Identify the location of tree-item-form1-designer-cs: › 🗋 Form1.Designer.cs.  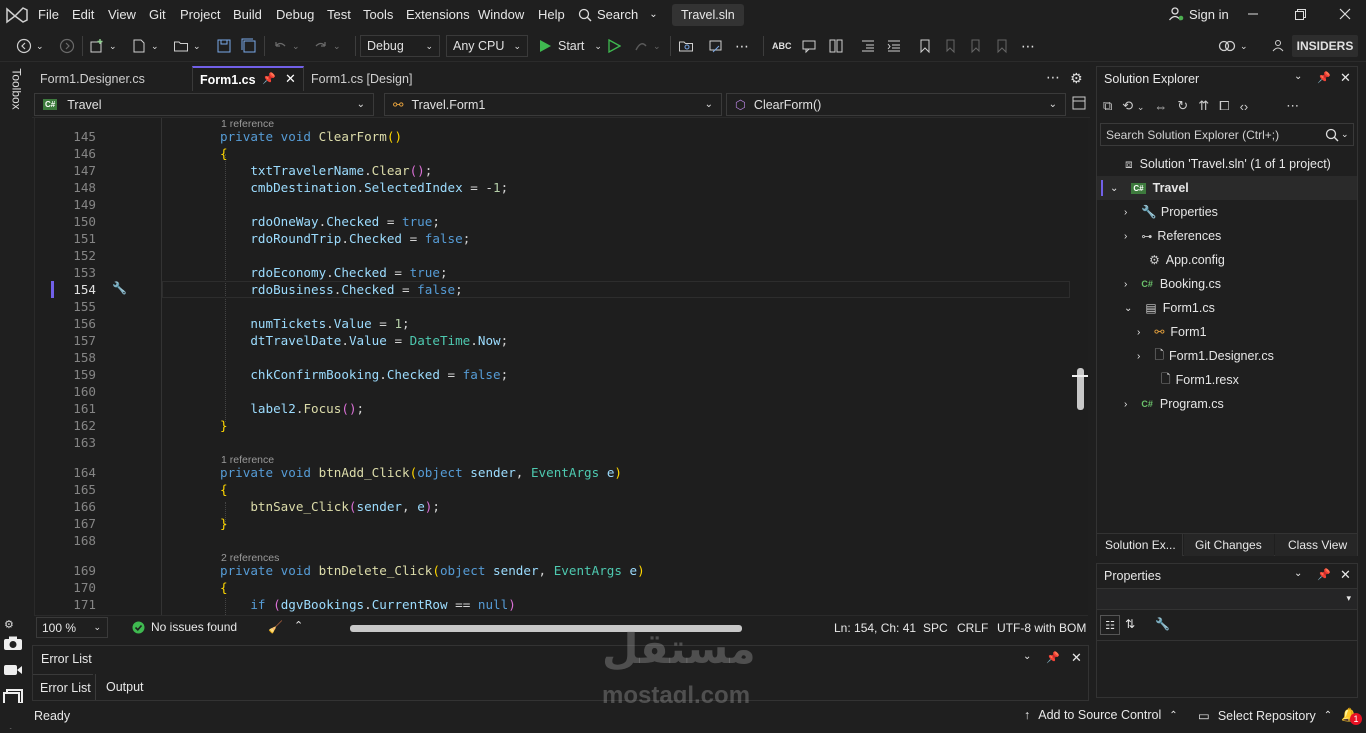
(1227, 356).